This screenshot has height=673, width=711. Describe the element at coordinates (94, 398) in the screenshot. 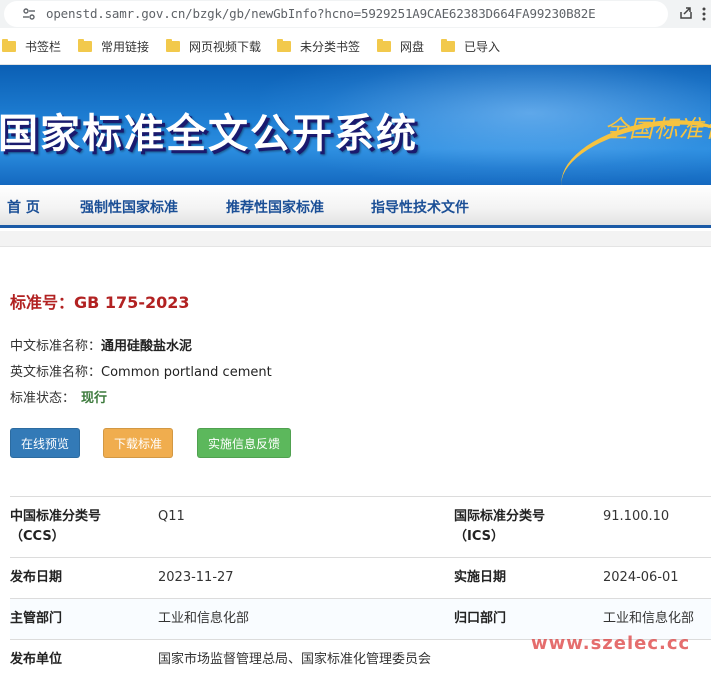

I see `status-badge: 现行` at that location.